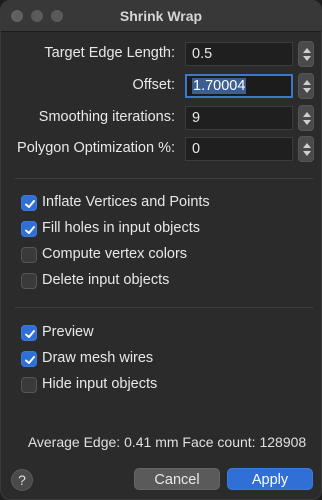  Describe the element at coordinates (177, 479) in the screenshot. I see `cancel-button: Cancel` at that location.